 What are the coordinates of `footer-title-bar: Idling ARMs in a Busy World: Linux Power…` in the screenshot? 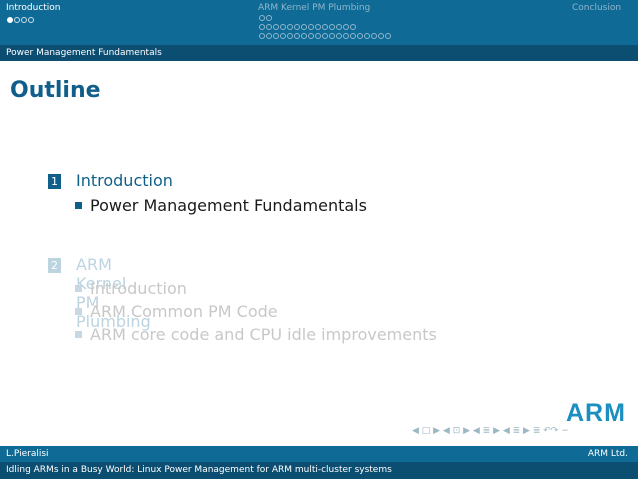 It's located at (319, 470).